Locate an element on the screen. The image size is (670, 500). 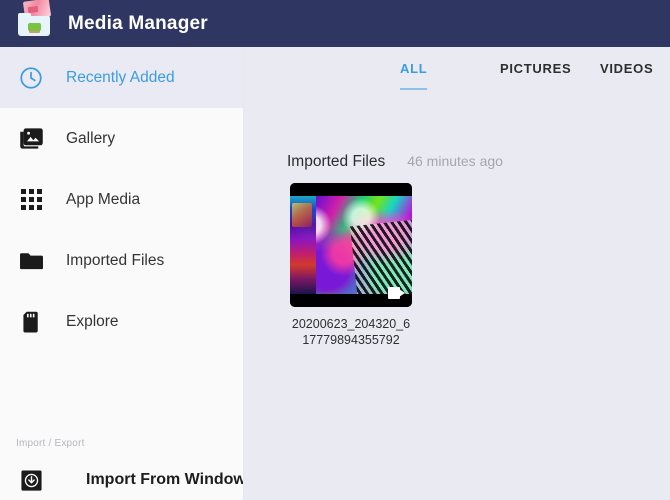
photo-library-icon is located at coordinates (31, 139).